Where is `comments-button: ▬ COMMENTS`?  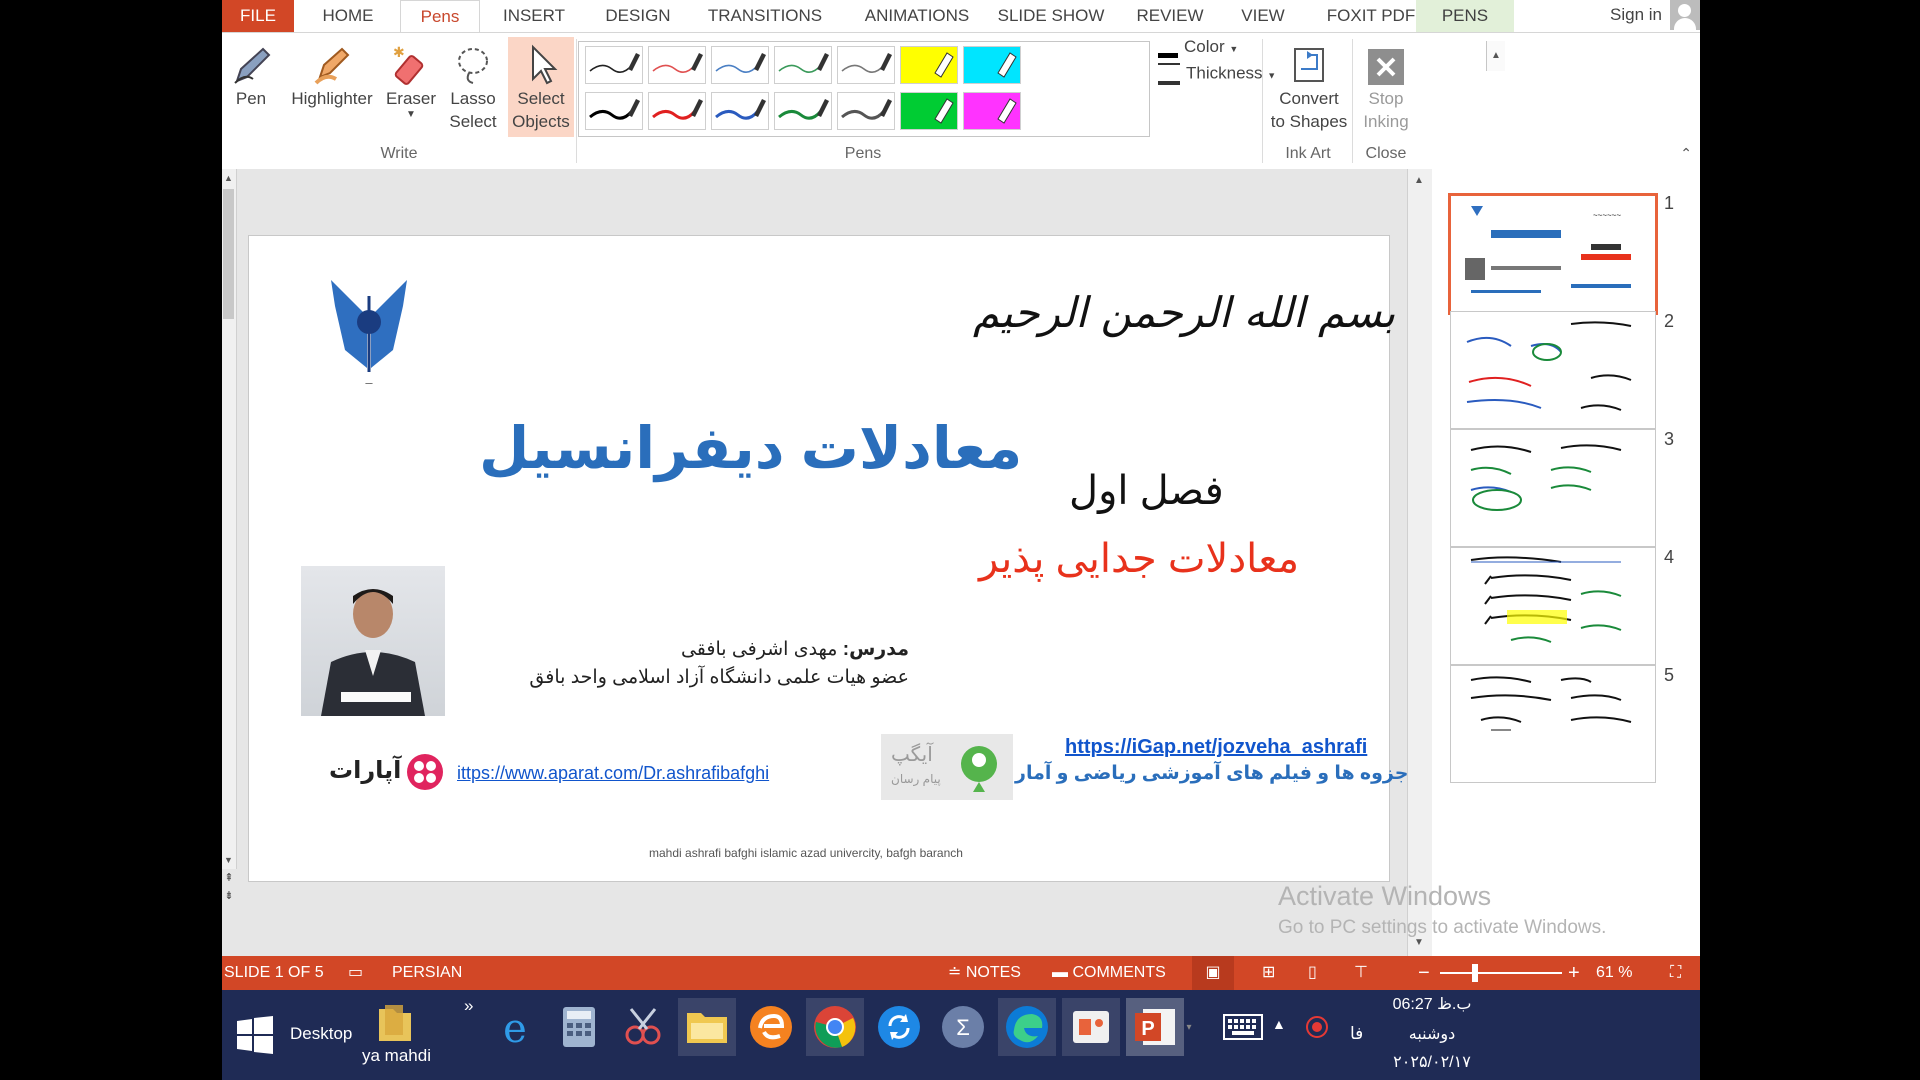
comments-button: ▬ COMMENTS is located at coordinates (1109, 973).